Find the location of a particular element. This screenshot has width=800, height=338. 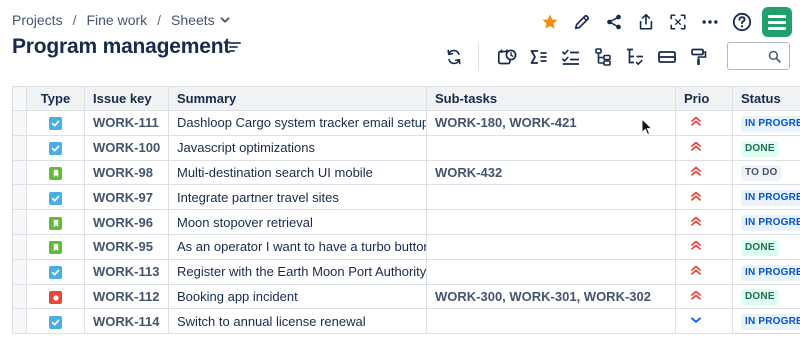

issue-key-cell: WORK-113 is located at coordinates (126, 271).